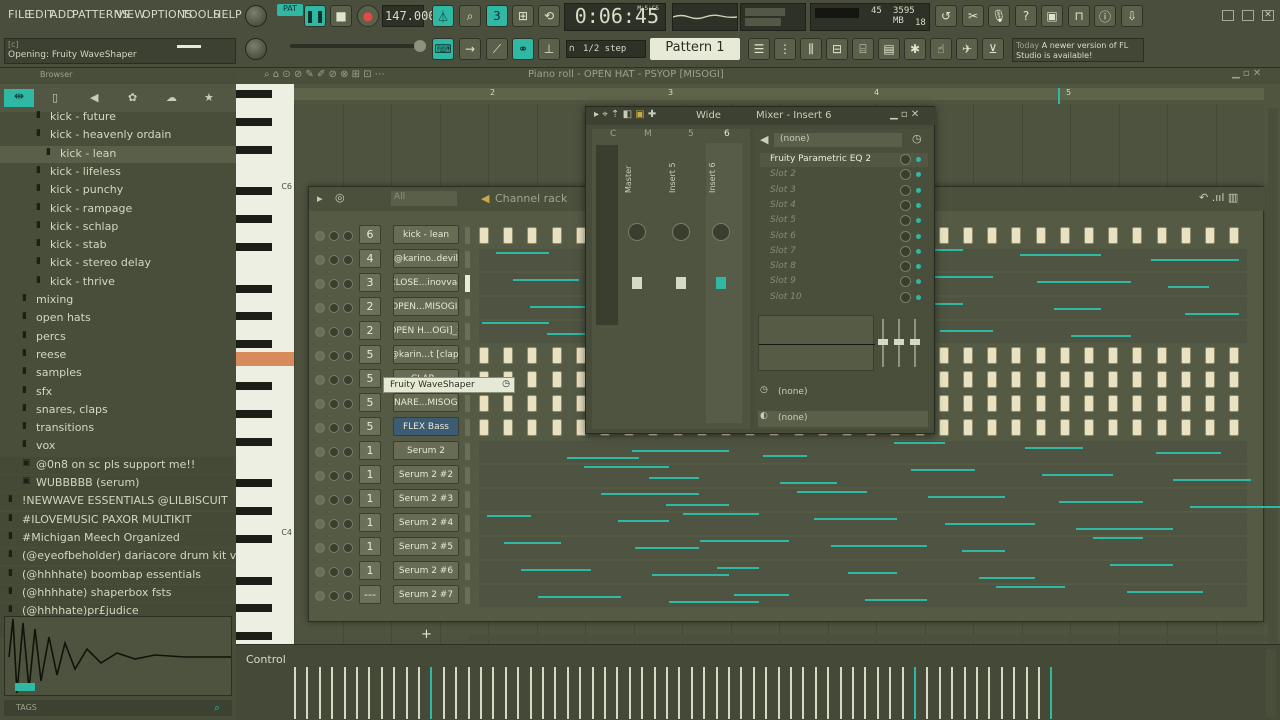  I want to click on channel-row: 1 Serum 2 #5, so click(787, 548).